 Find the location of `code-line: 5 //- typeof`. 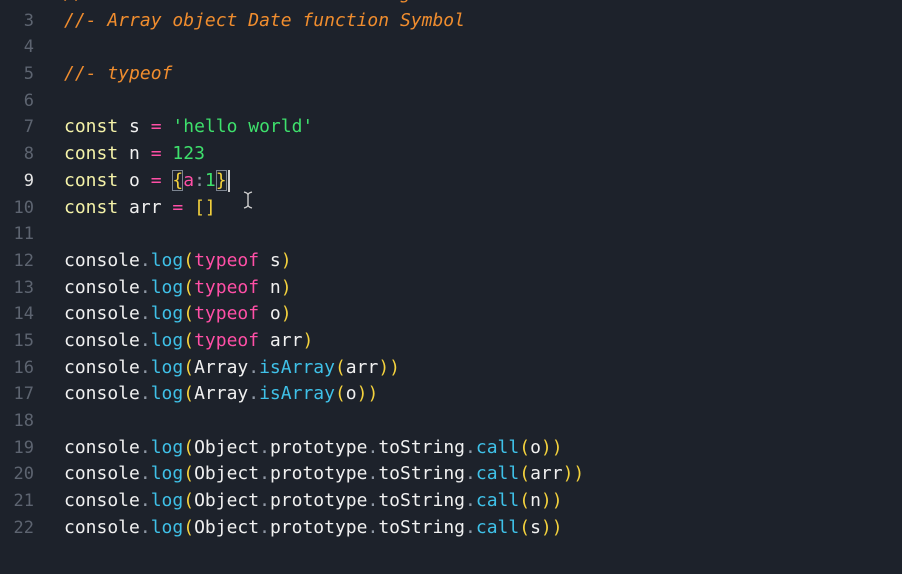

code-line: 5 //- typeof is located at coordinates (451, 74).